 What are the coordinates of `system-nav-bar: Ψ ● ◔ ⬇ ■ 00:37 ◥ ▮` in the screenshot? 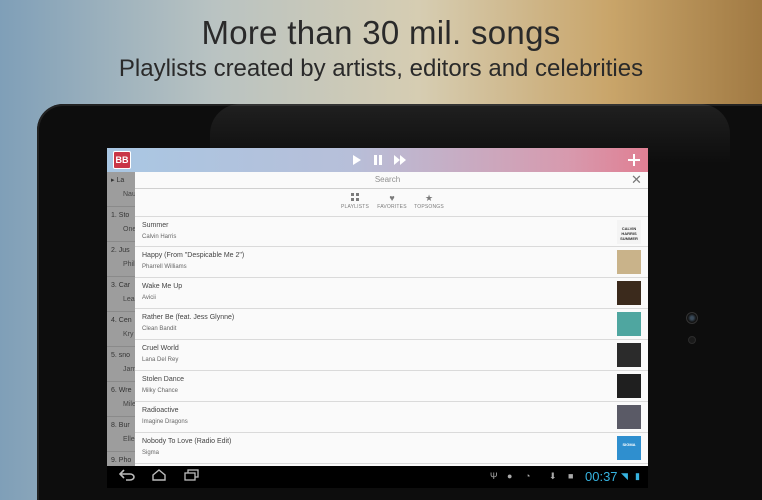 It's located at (377, 477).